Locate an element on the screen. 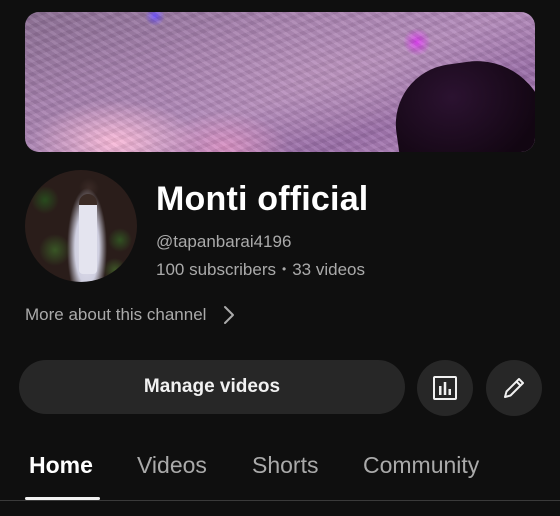 The image size is (560, 516). video-count: 33 videos is located at coordinates (328, 269).